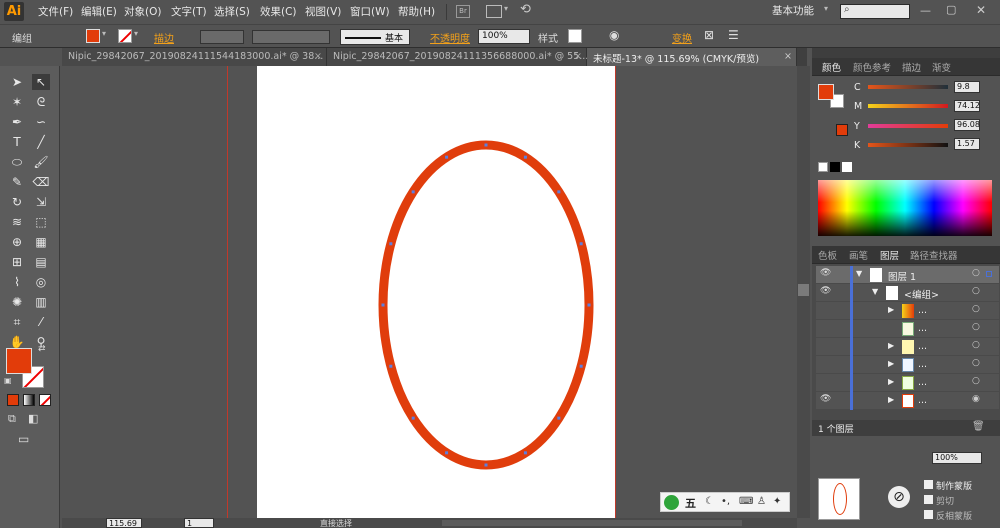 Image resolution: width=1000 pixels, height=528 pixels. I want to click on color-mode-icon, so click(13, 400).